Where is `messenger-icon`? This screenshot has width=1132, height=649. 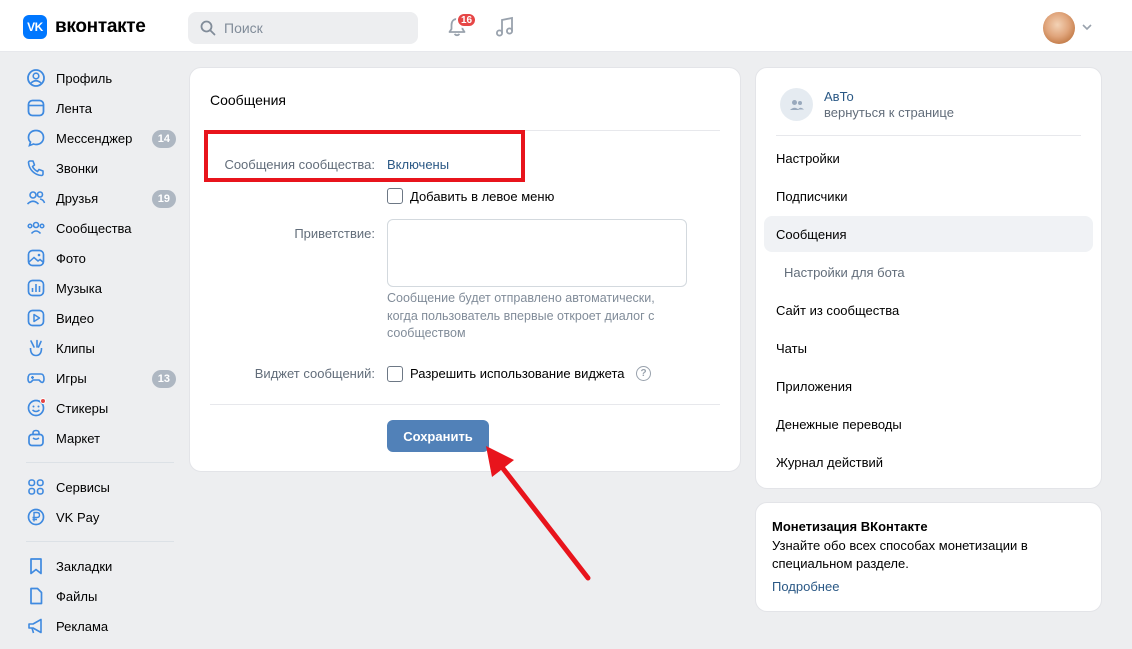 messenger-icon is located at coordinates (36, 138).